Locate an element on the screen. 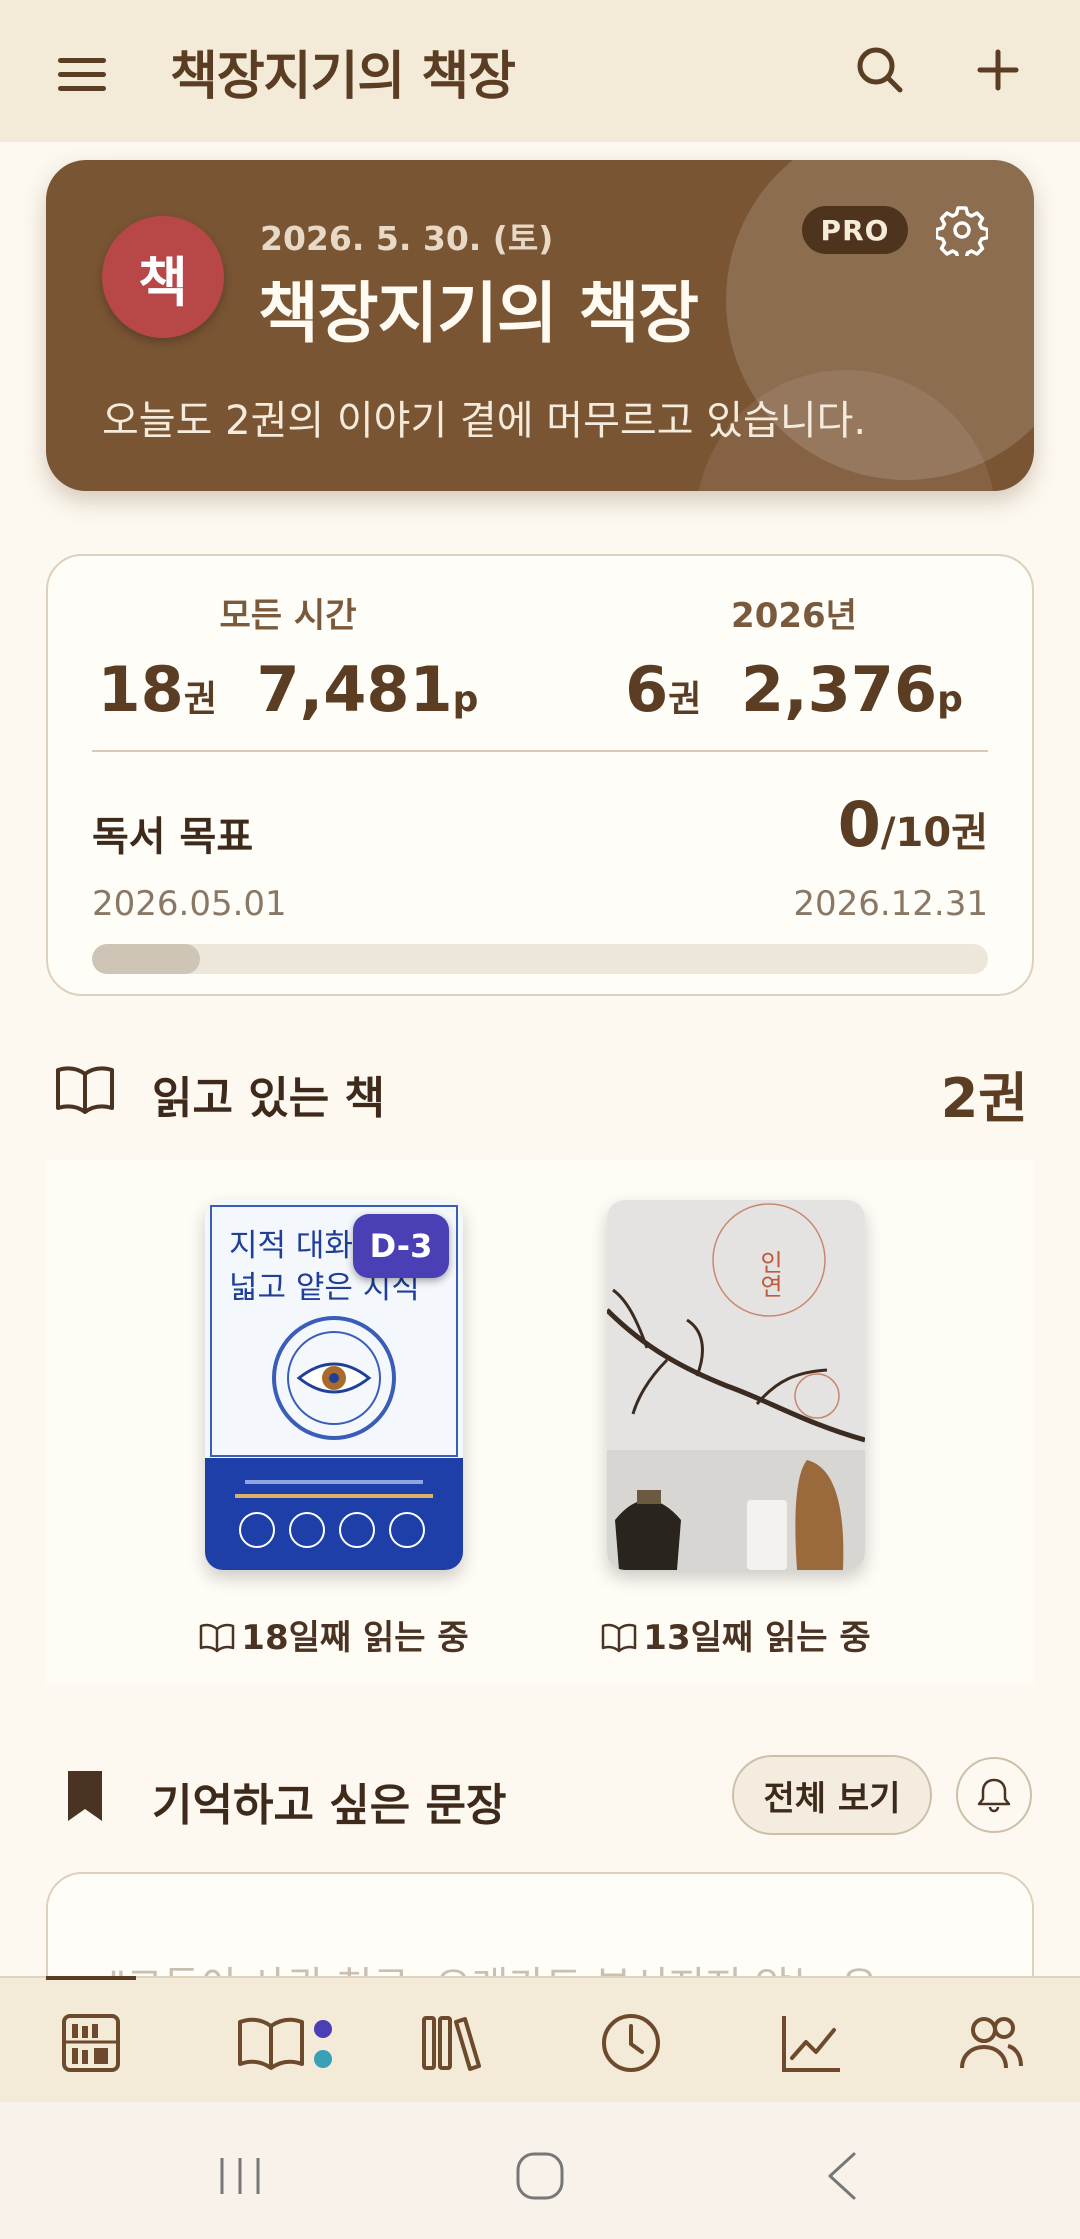 This screenshot has height=2239, width=1080. search-icon is located at coordinates (880, 70).